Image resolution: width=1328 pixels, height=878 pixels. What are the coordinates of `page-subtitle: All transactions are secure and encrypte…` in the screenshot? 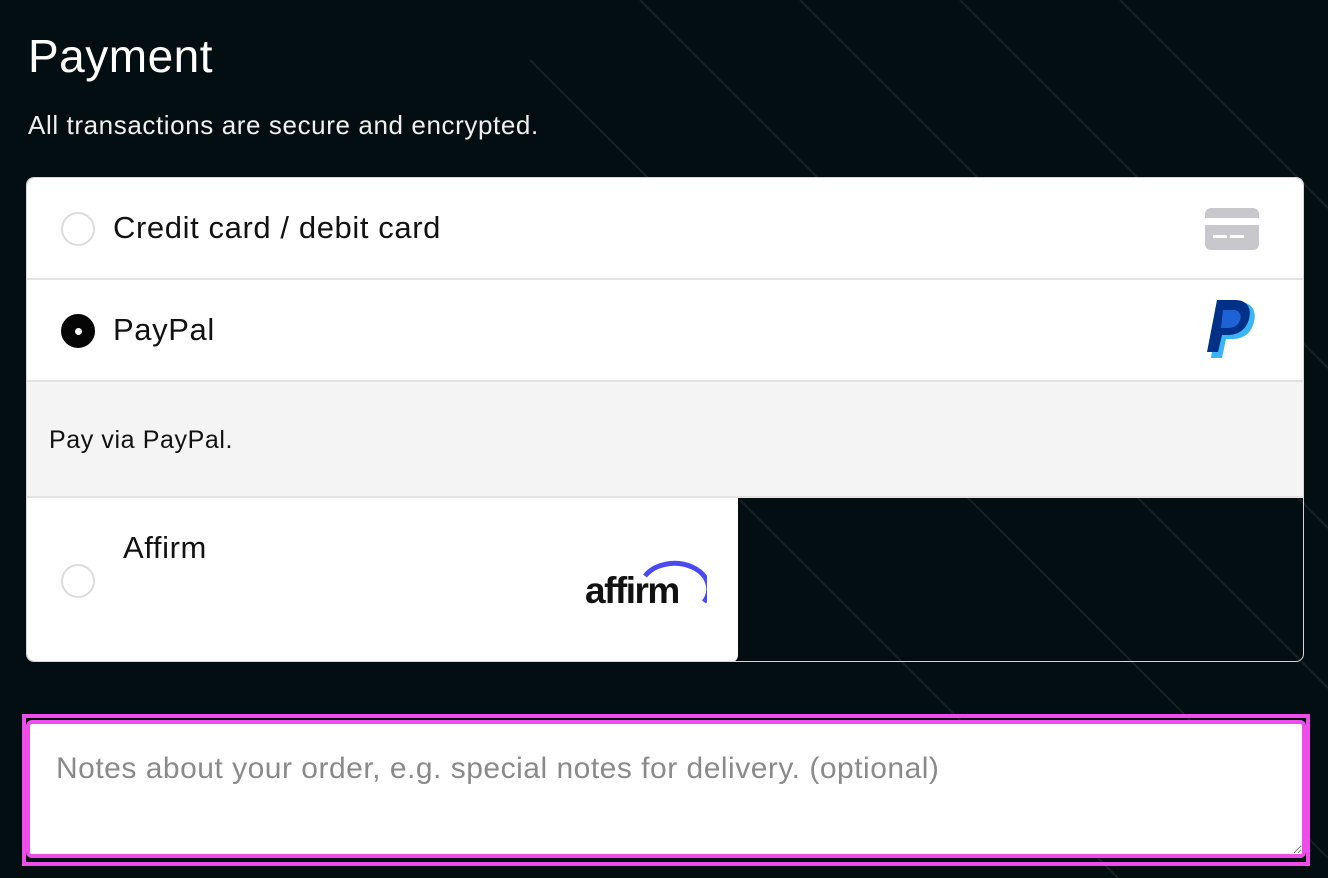 It's located at (283, 125).